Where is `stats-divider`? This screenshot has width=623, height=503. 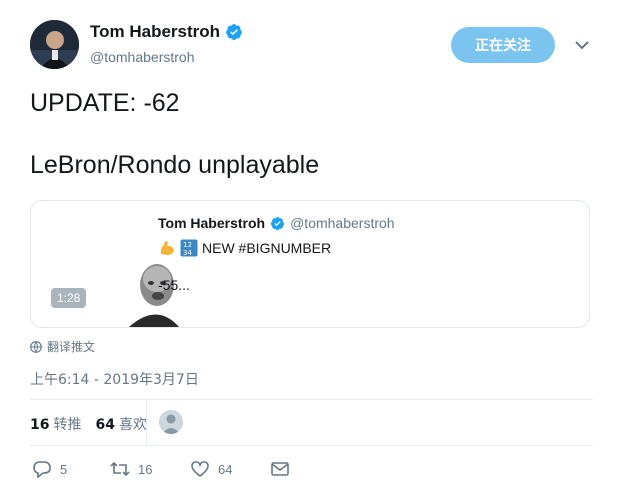 stats-divider is located at coordinates (146, 422).